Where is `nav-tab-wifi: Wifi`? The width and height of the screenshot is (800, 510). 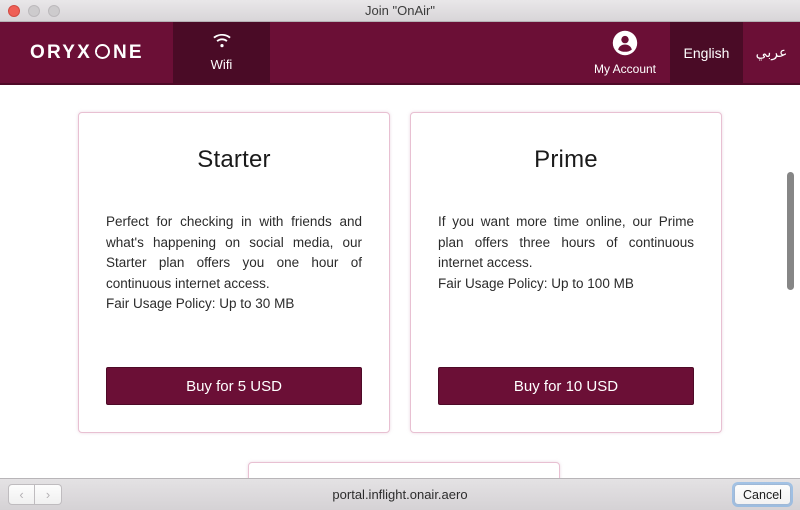
nav-tab-wifi: Wifi is located at coordinates (221, 52).